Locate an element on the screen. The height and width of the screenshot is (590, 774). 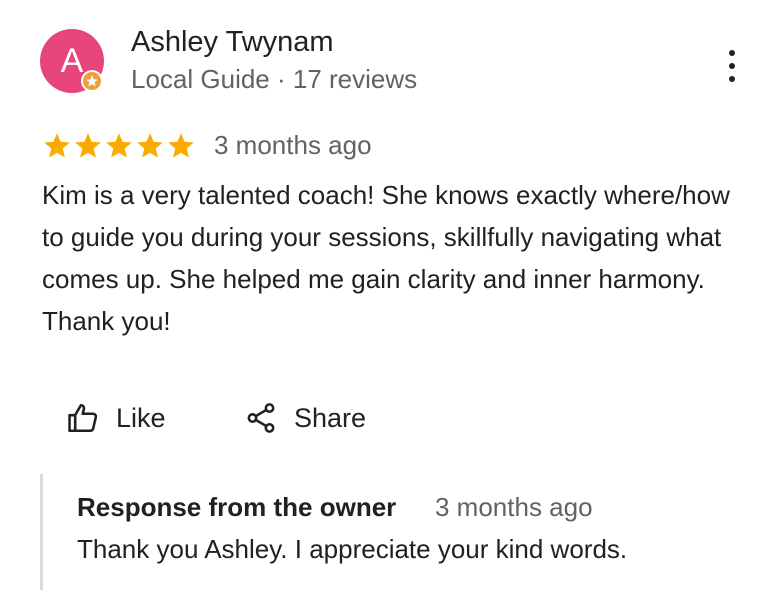
share-button: Share is located at coordinates (305, 418).